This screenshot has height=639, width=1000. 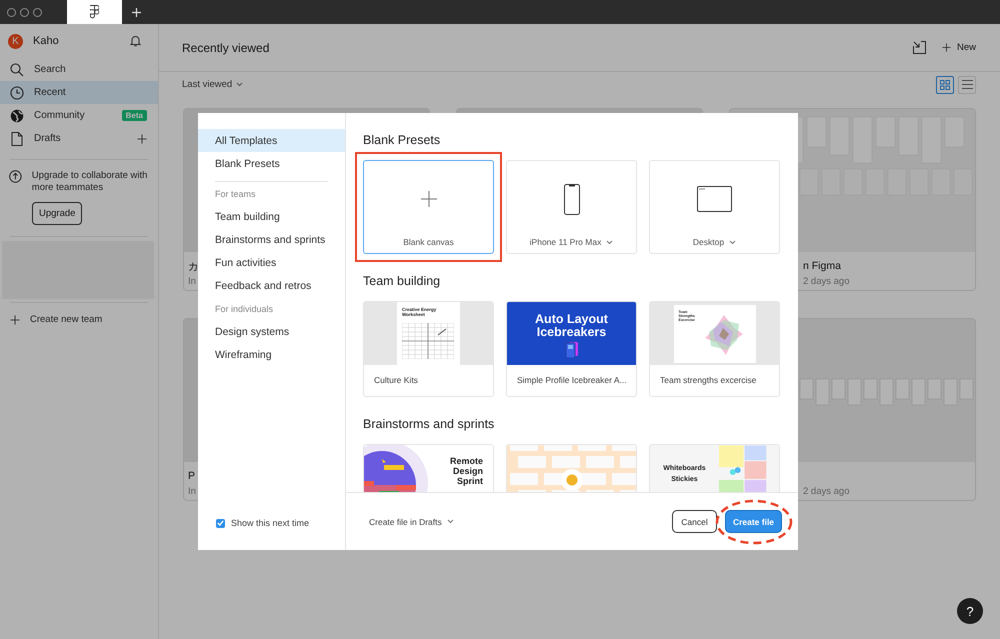 What do you see at coordinates (226, 47) in the screenshot?
I see `page-title: Recently viewed` at bounding box center [226, 47].